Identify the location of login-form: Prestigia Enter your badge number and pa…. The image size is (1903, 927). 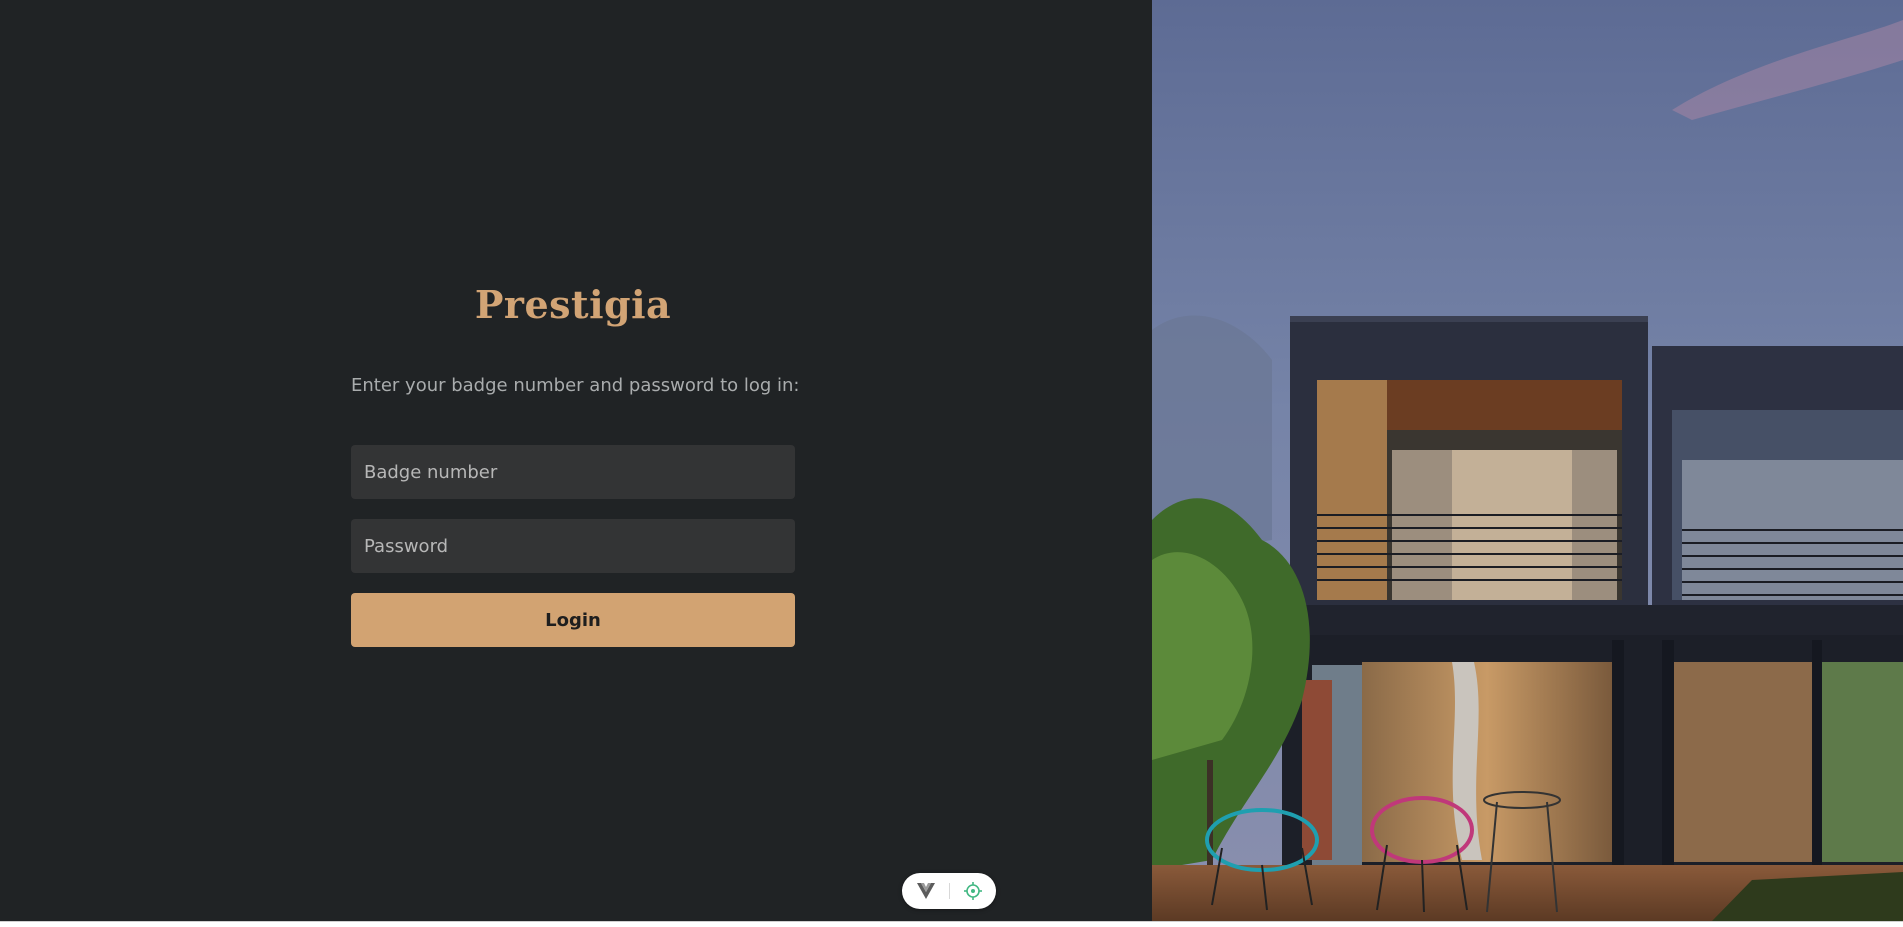
(575, 458).